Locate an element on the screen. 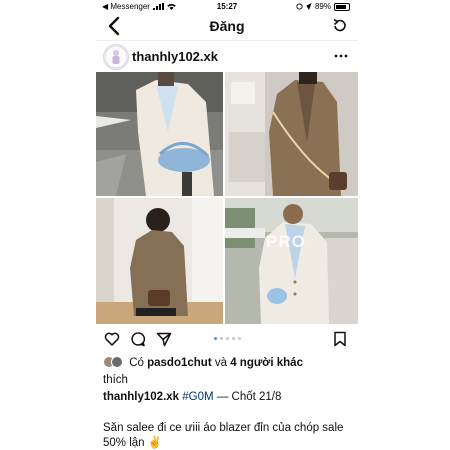  post-caption: thanhly102.xk #G0M — Chốt 21/8 is located at coordinates (228, 397).